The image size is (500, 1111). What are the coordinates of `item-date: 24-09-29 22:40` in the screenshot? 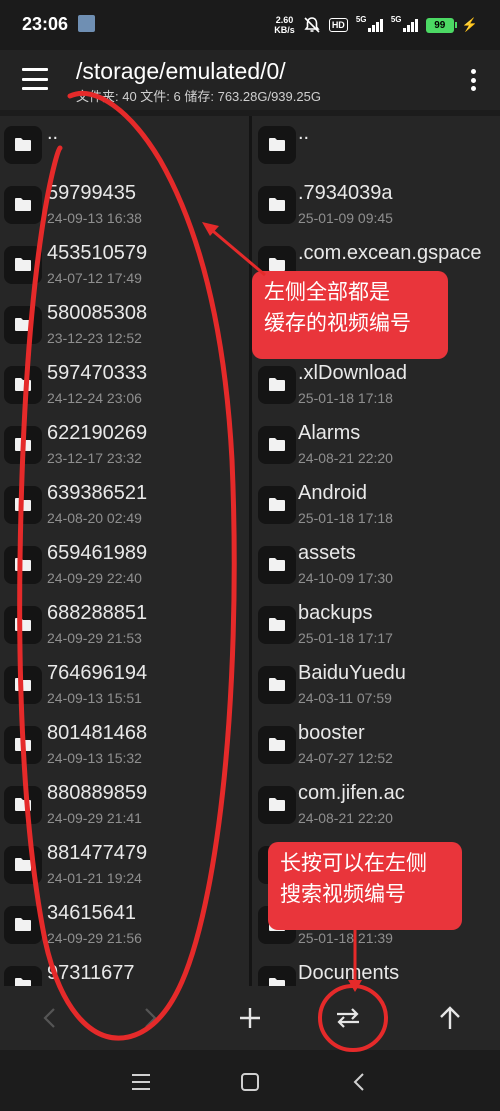 It's located at (94, 578).